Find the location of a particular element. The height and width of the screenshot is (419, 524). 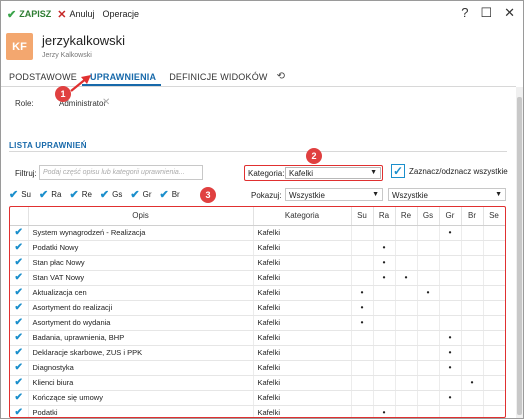

table-row: ✔ Badania, uprawnienia, BHP Kafelki • is located at coordinates (257, 338).